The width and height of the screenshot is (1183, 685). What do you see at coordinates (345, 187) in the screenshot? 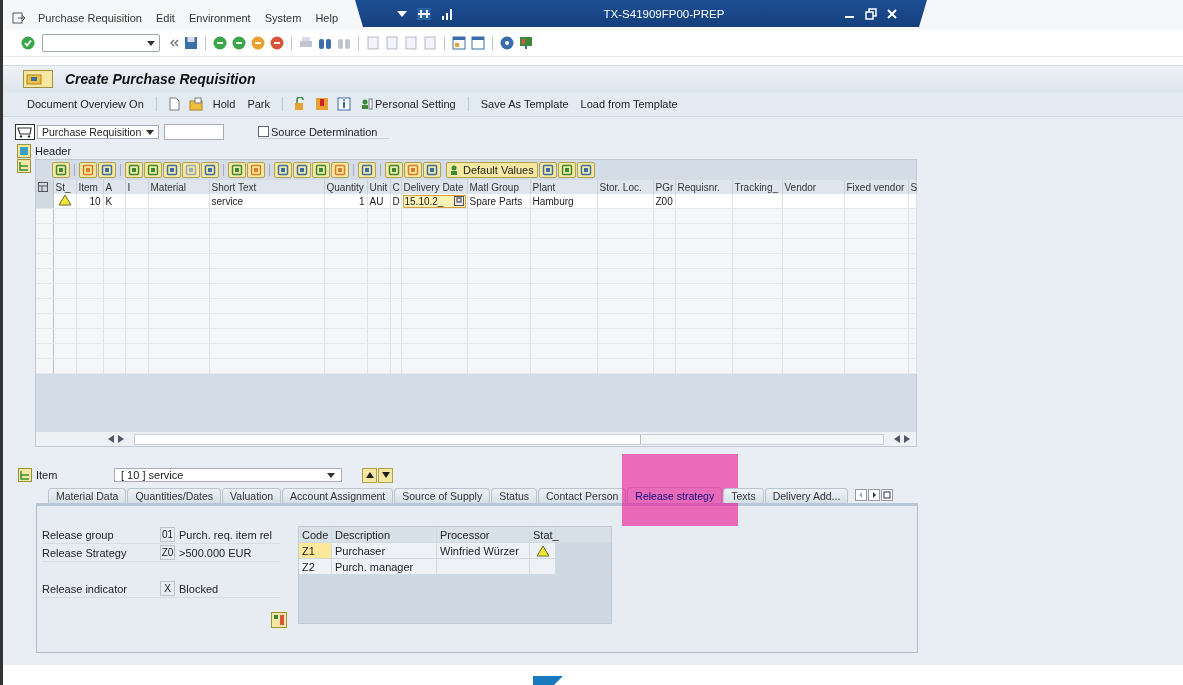
I see `column-header: Quantity` at bounding box center [345, 187].